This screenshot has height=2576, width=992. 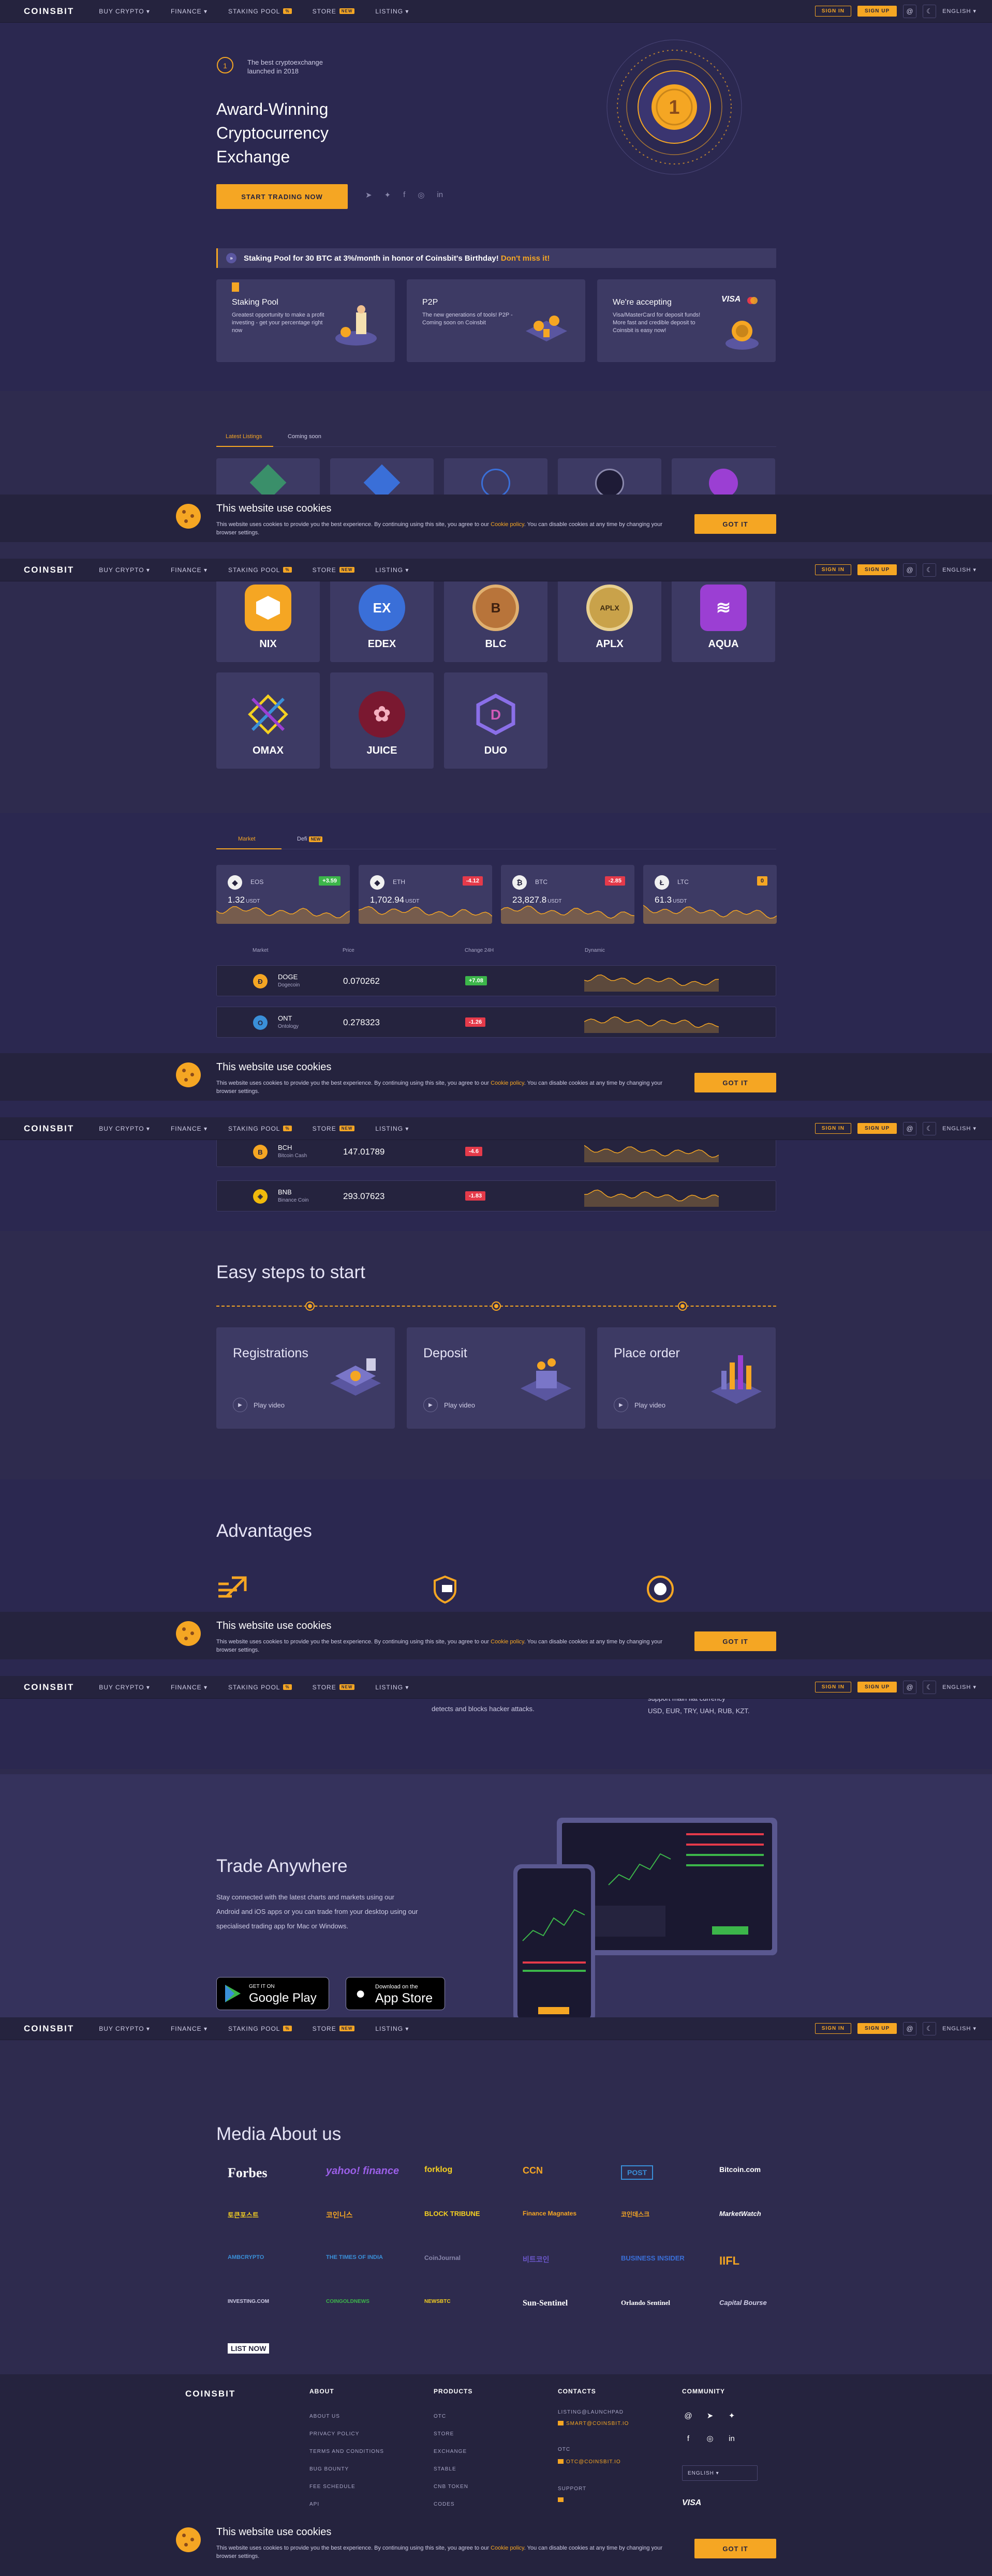 What do you see at coordinates (740, 2214) in the screenshot?
I see `media-logo: MarketWatch` at bounding box center [740, 2214].